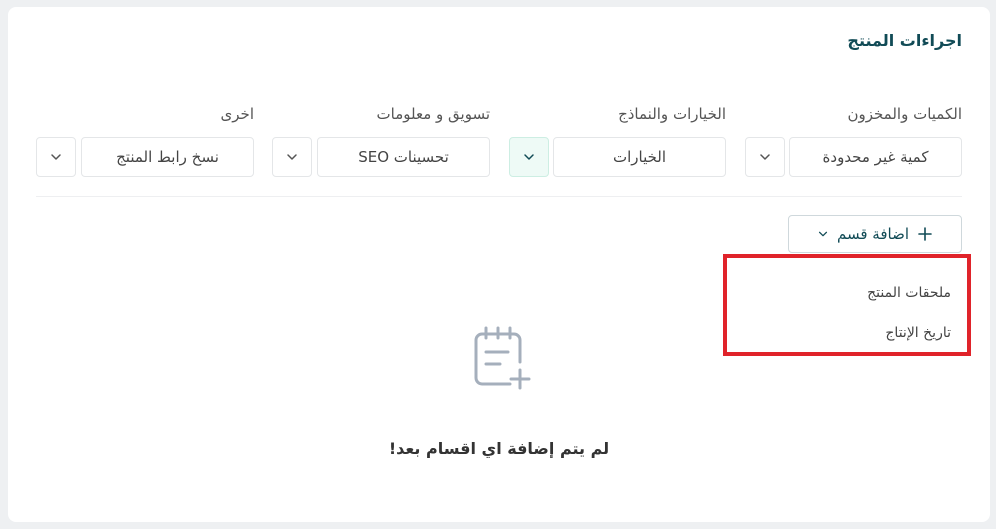 Image resolution: width=996 pixels, height=529 pixels. I want to click on other-select: نسخ رابط المنتج, so click(167, 157).